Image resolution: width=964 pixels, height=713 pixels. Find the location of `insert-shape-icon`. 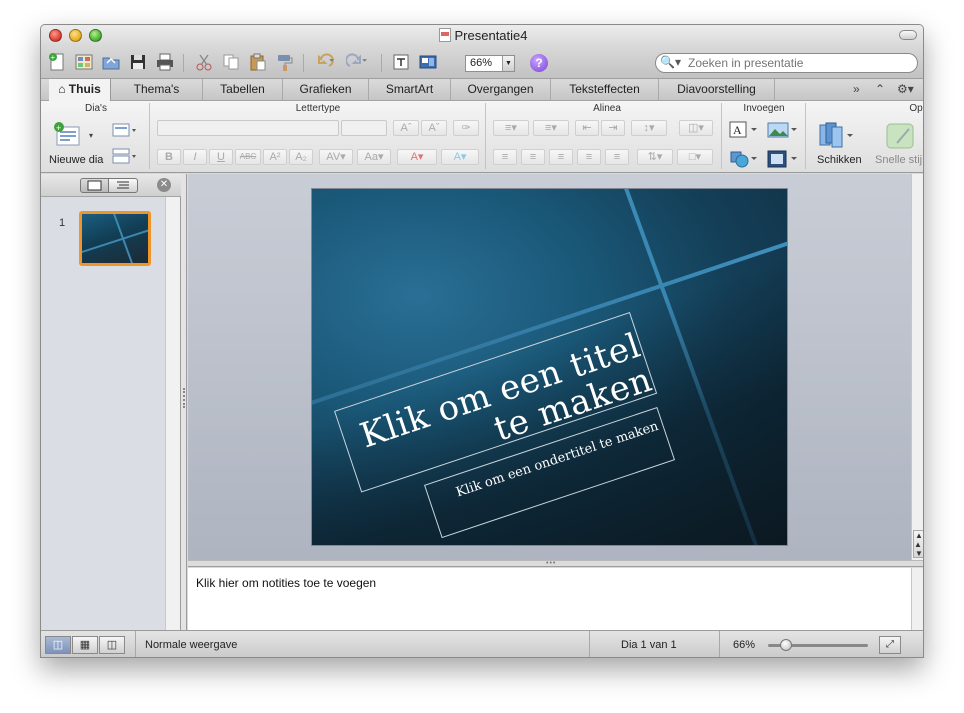

insert-shape-icon is located at coordinates (744, 159).